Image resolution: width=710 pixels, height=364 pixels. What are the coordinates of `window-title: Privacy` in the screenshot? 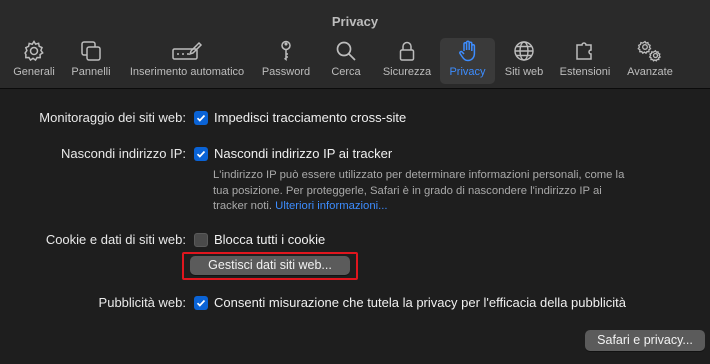 It's located at (355, 21).